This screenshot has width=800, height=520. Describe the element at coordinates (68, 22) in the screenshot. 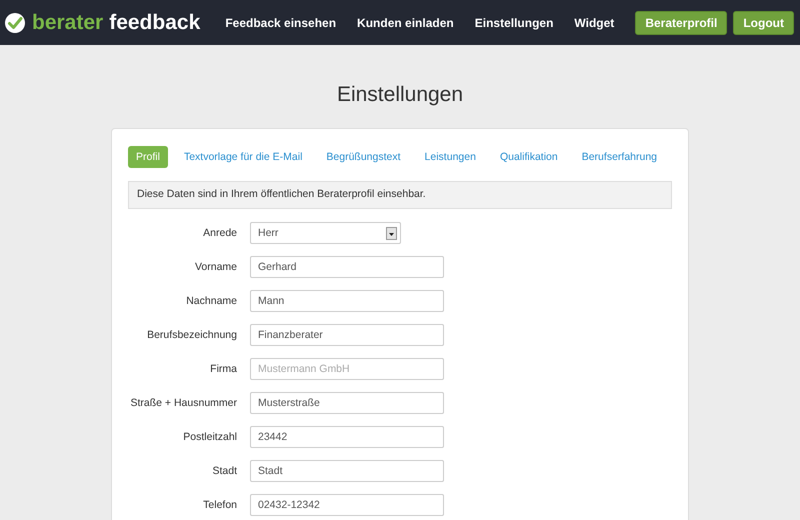

I see `logo-text: berater` at that location.